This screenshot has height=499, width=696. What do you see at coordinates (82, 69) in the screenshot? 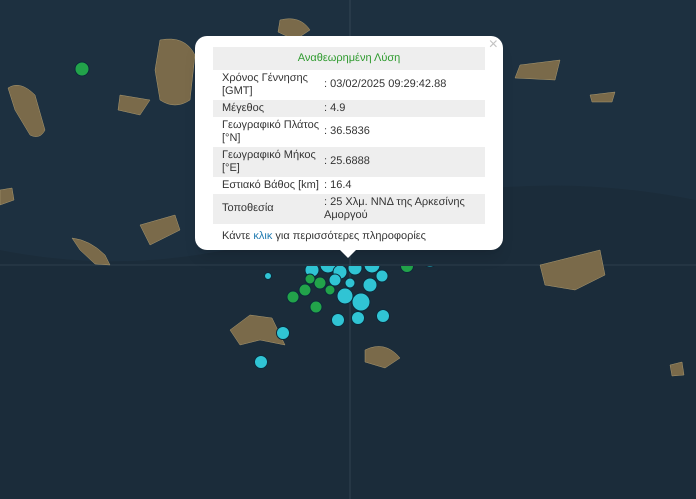
I see `map-marker-icon` at bounding box center [82, 69].